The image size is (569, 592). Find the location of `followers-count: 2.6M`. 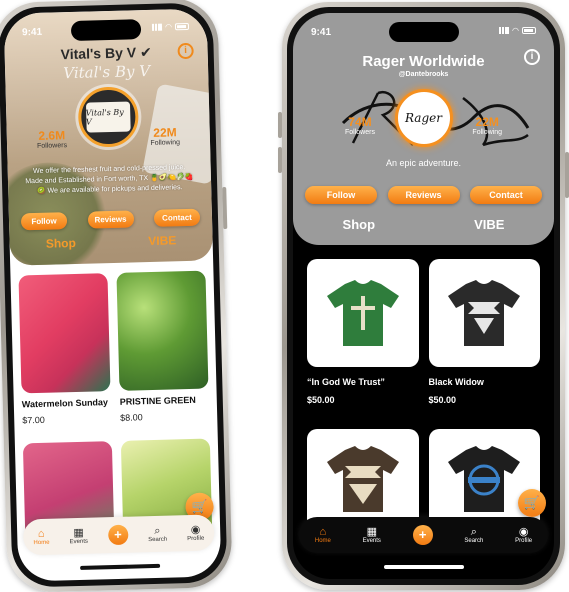

followers-count: 2.6M is located at coordinates (52, 135).